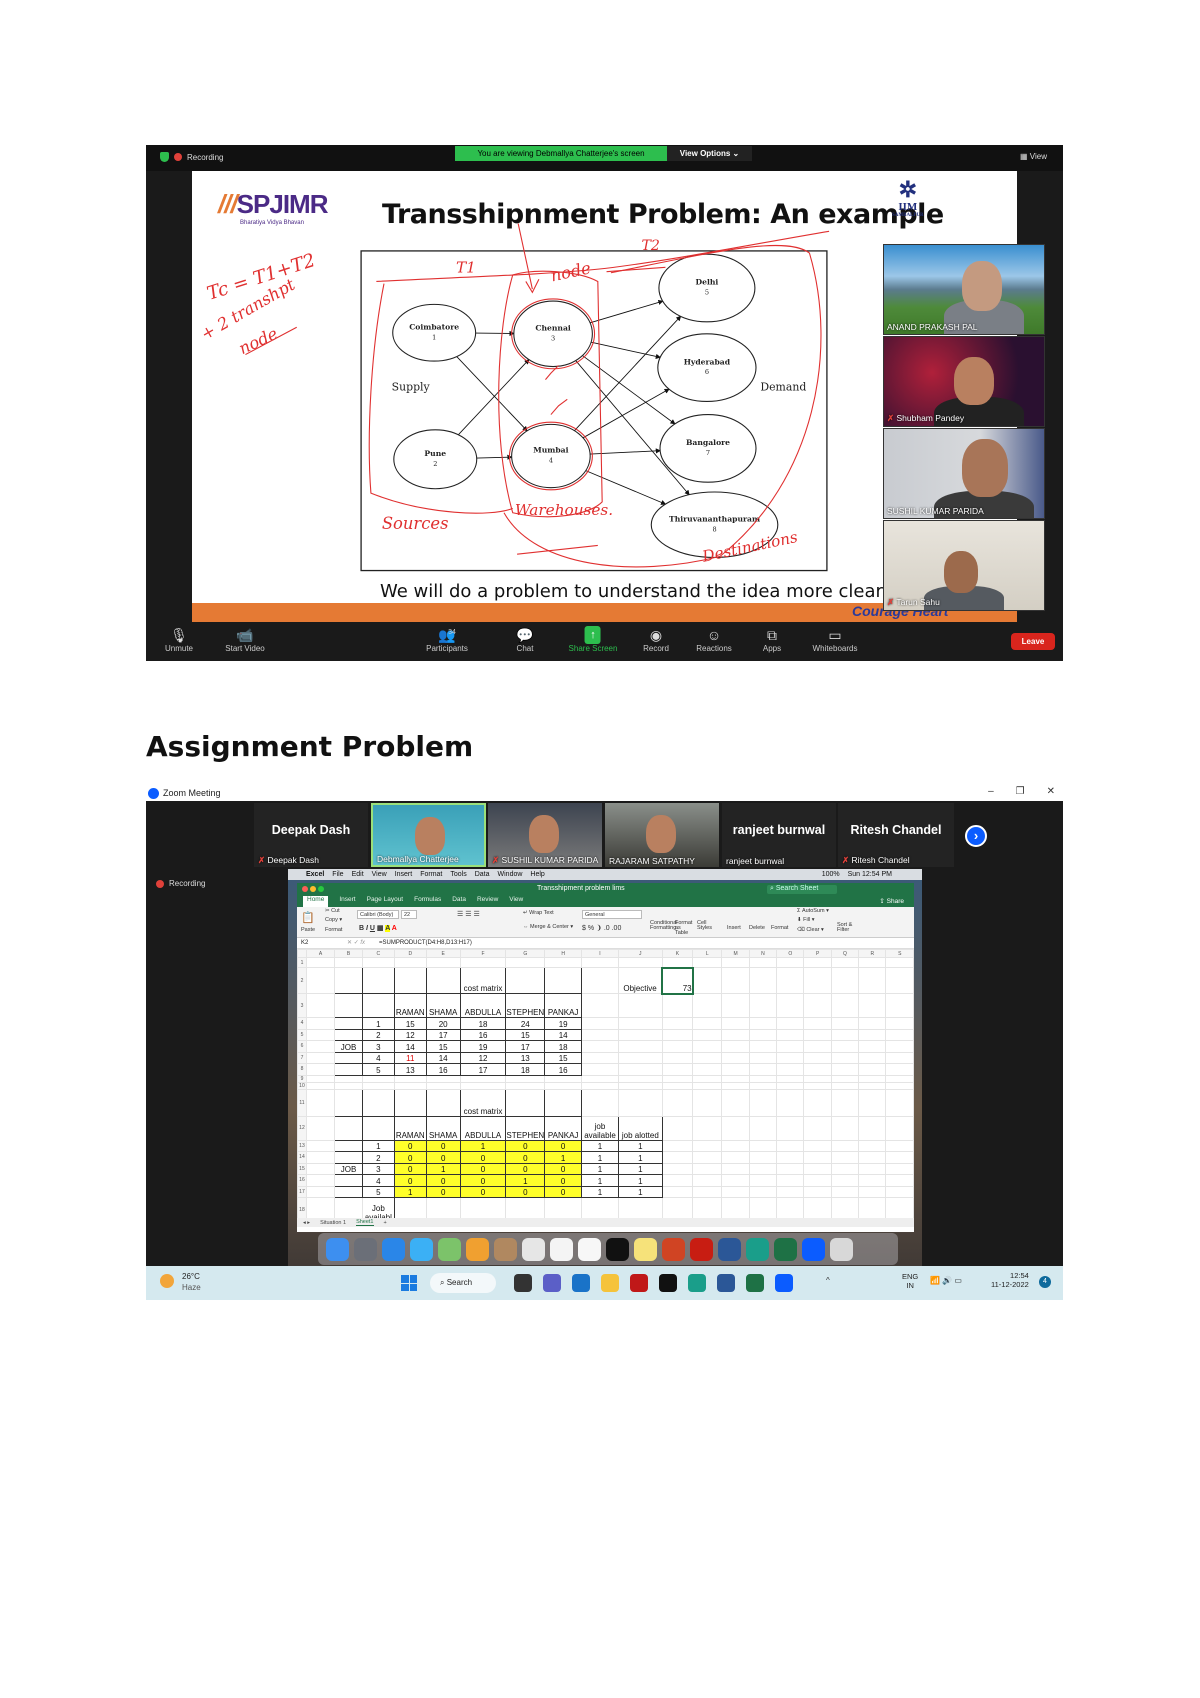  I want to click on cell-R8, so click(872, 1069).